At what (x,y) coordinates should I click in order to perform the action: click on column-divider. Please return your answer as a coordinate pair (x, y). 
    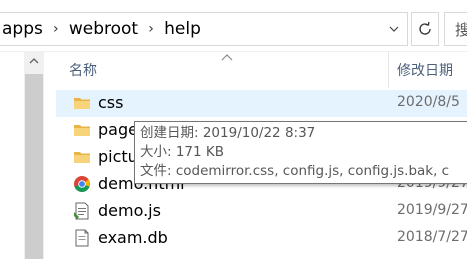
    Looking at the image, I should click on (388, 70).